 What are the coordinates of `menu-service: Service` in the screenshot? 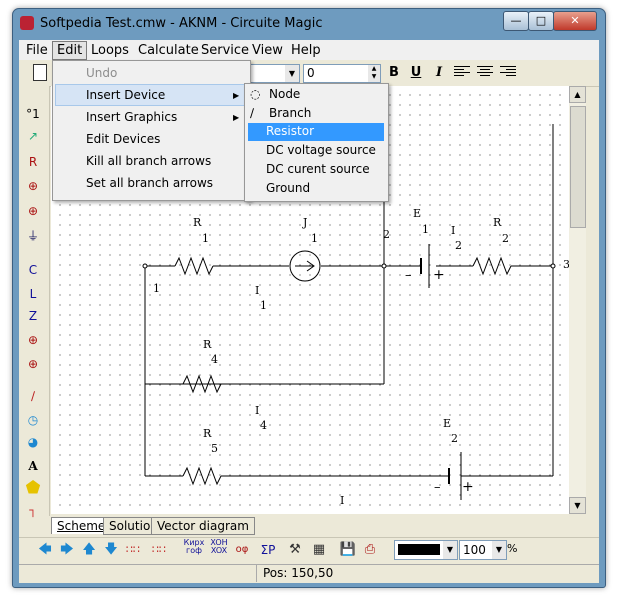 It's located at (225, 50).